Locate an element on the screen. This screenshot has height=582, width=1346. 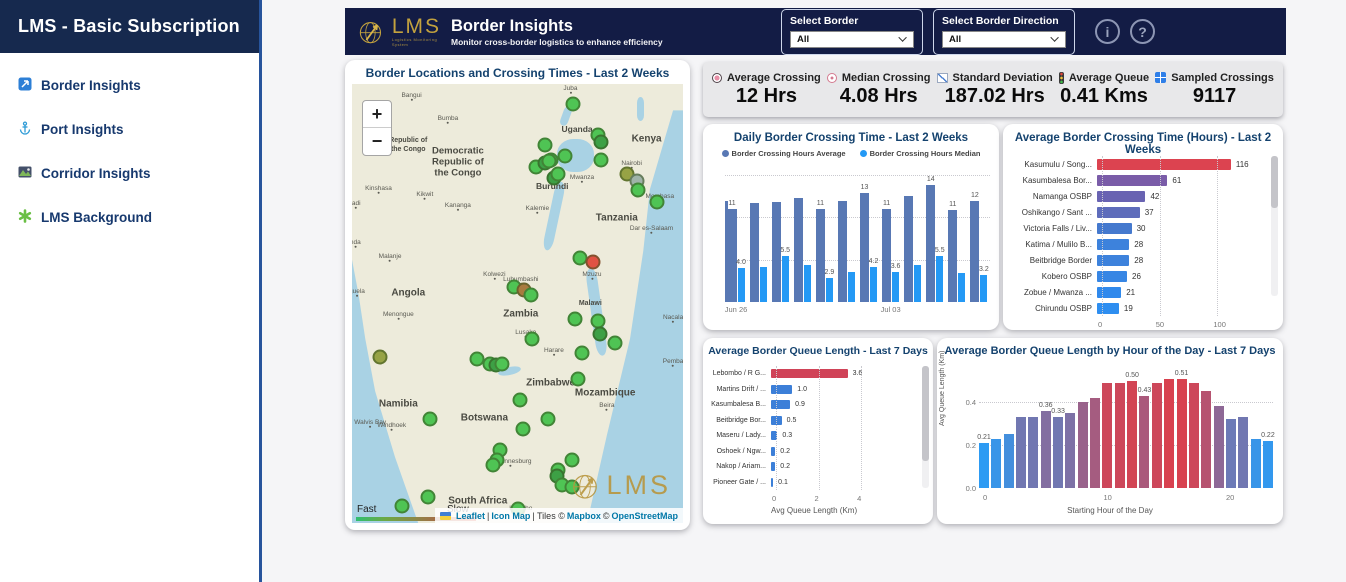
hour-bar: 0.50 is located at coordinates (1132, 430).